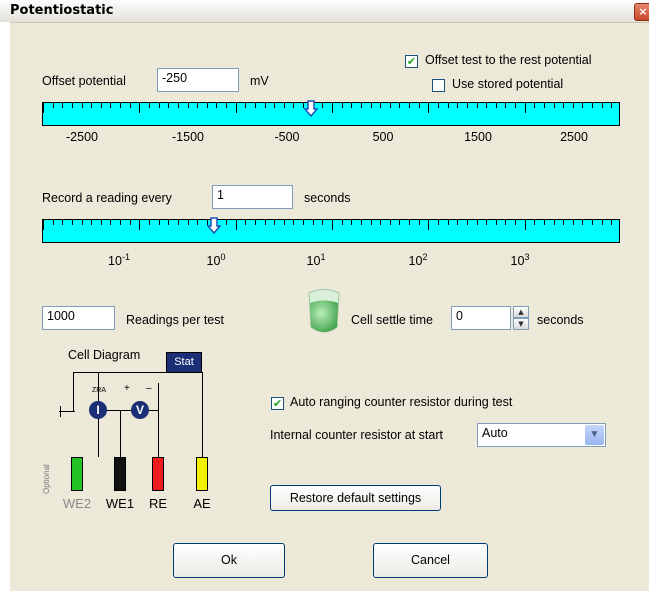 This screenshot has height=591, width=649. What do you see at coordinates (560, 320) in the screenshot?
I see `cell-settle-unit: seconds` at bounding box center [560, 320].